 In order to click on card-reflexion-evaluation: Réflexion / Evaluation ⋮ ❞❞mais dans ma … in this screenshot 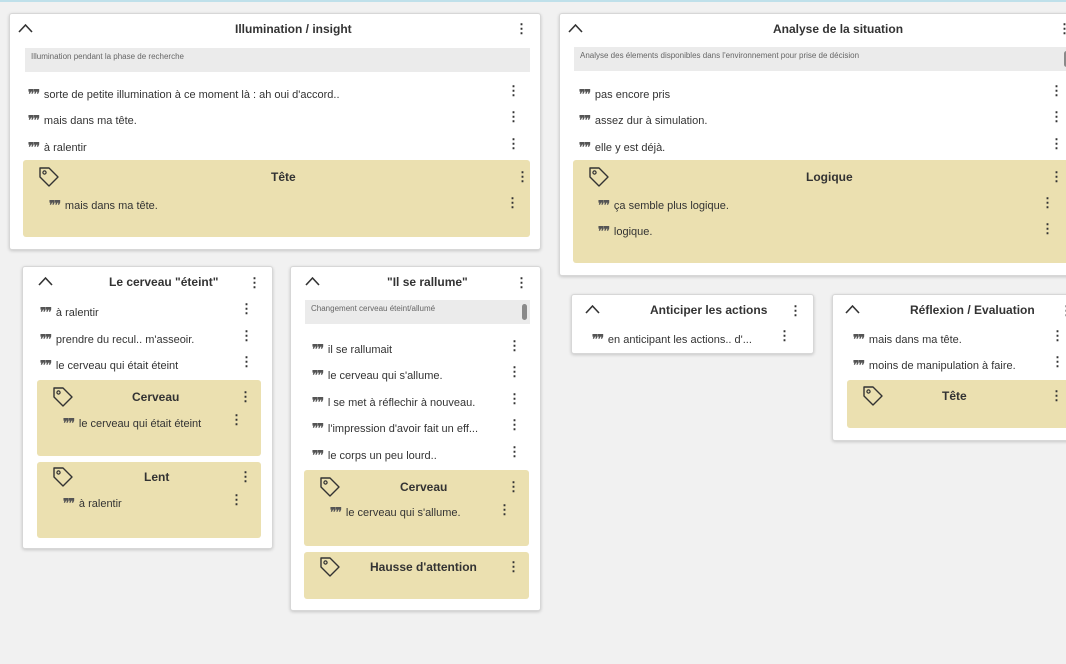, I will do `click(949, 367)`.